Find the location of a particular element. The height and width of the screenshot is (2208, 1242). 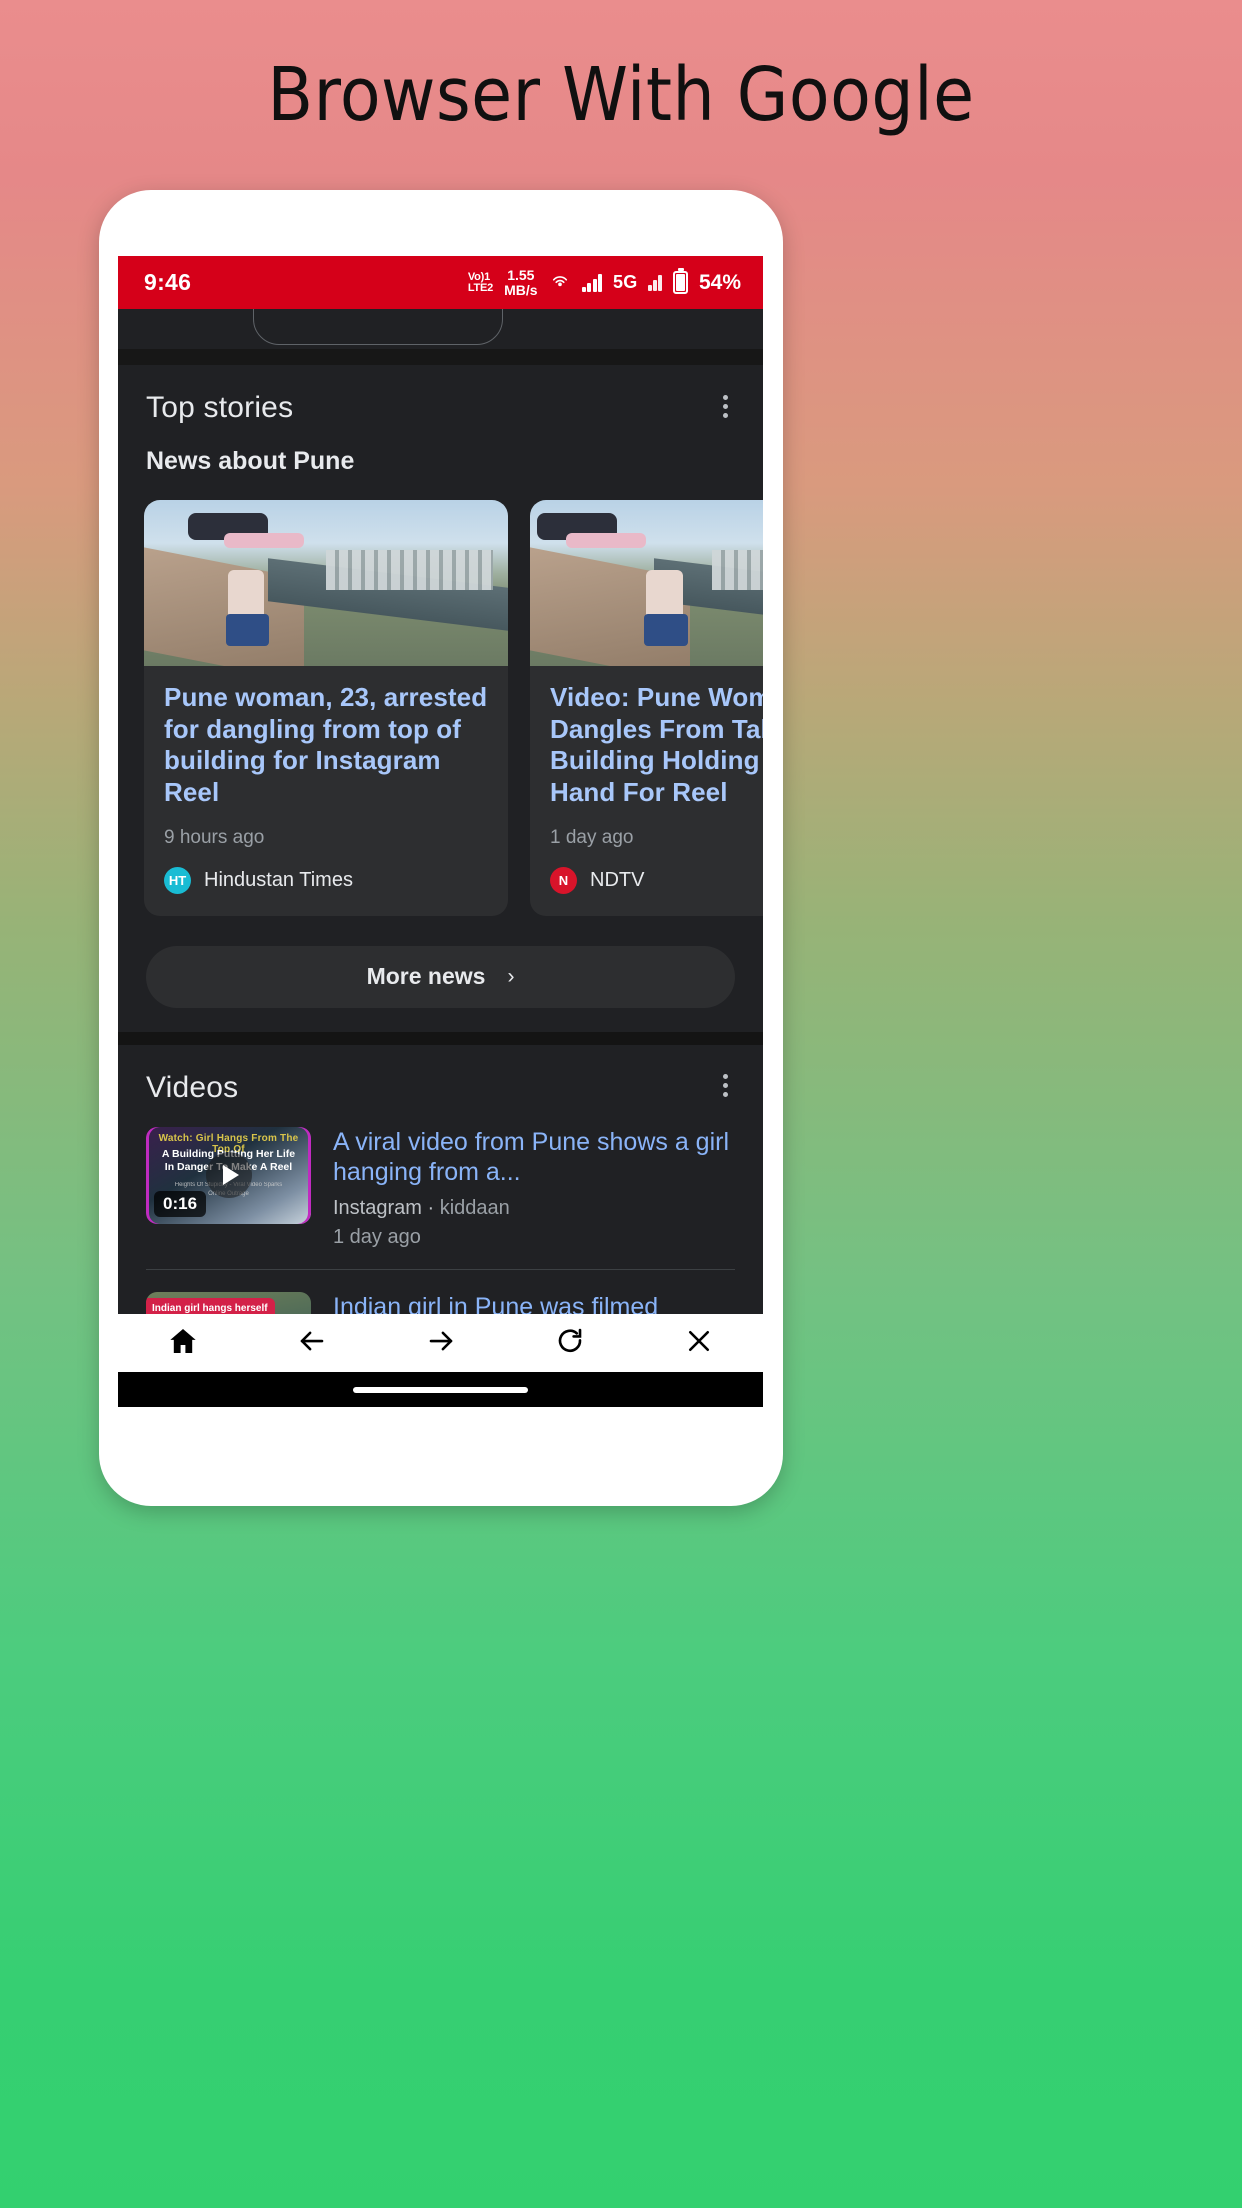

chevron-right-icon: › is located at coordinates (511, 976).